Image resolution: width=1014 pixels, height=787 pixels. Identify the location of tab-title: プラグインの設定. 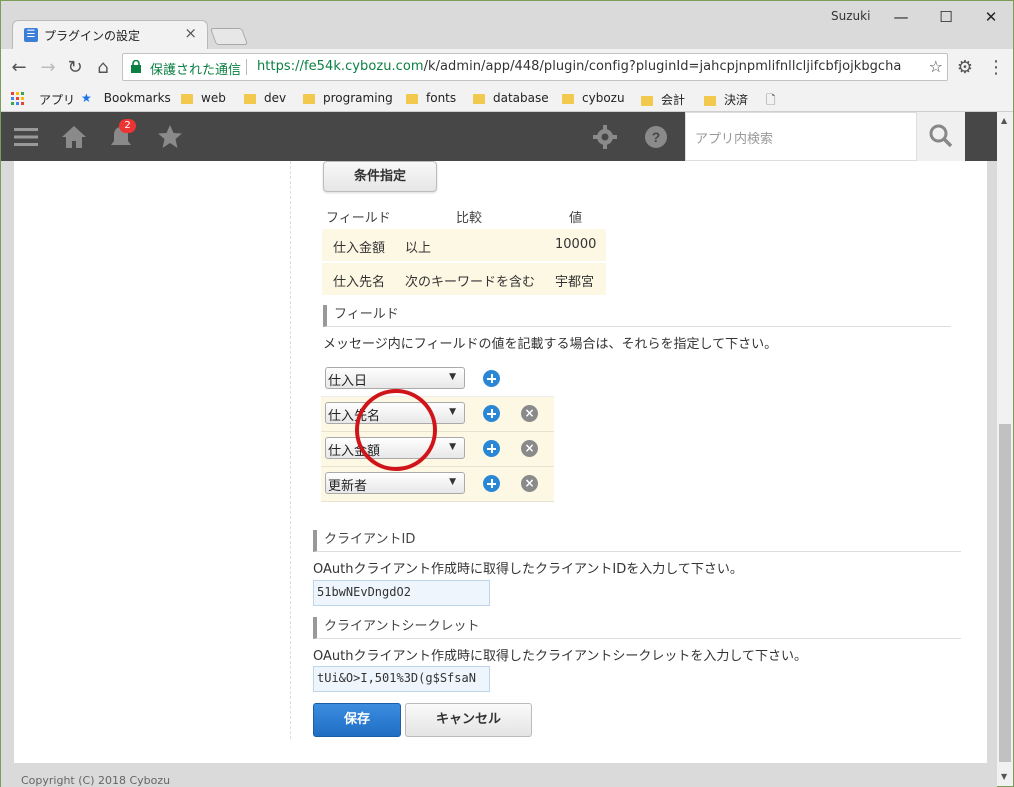
(92, 36).